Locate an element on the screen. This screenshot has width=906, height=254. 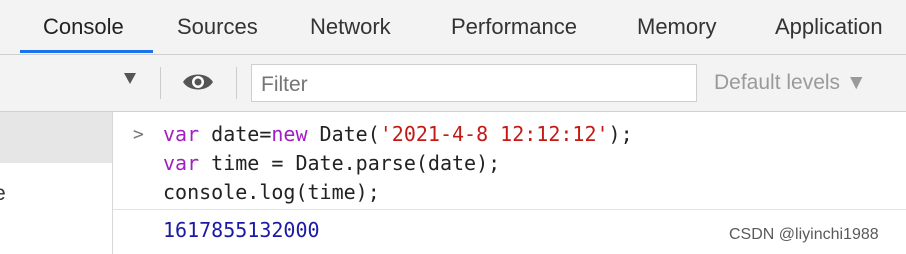
string-literal: '2021-4-8 12:12:12' is located at coordinates (494, 134).